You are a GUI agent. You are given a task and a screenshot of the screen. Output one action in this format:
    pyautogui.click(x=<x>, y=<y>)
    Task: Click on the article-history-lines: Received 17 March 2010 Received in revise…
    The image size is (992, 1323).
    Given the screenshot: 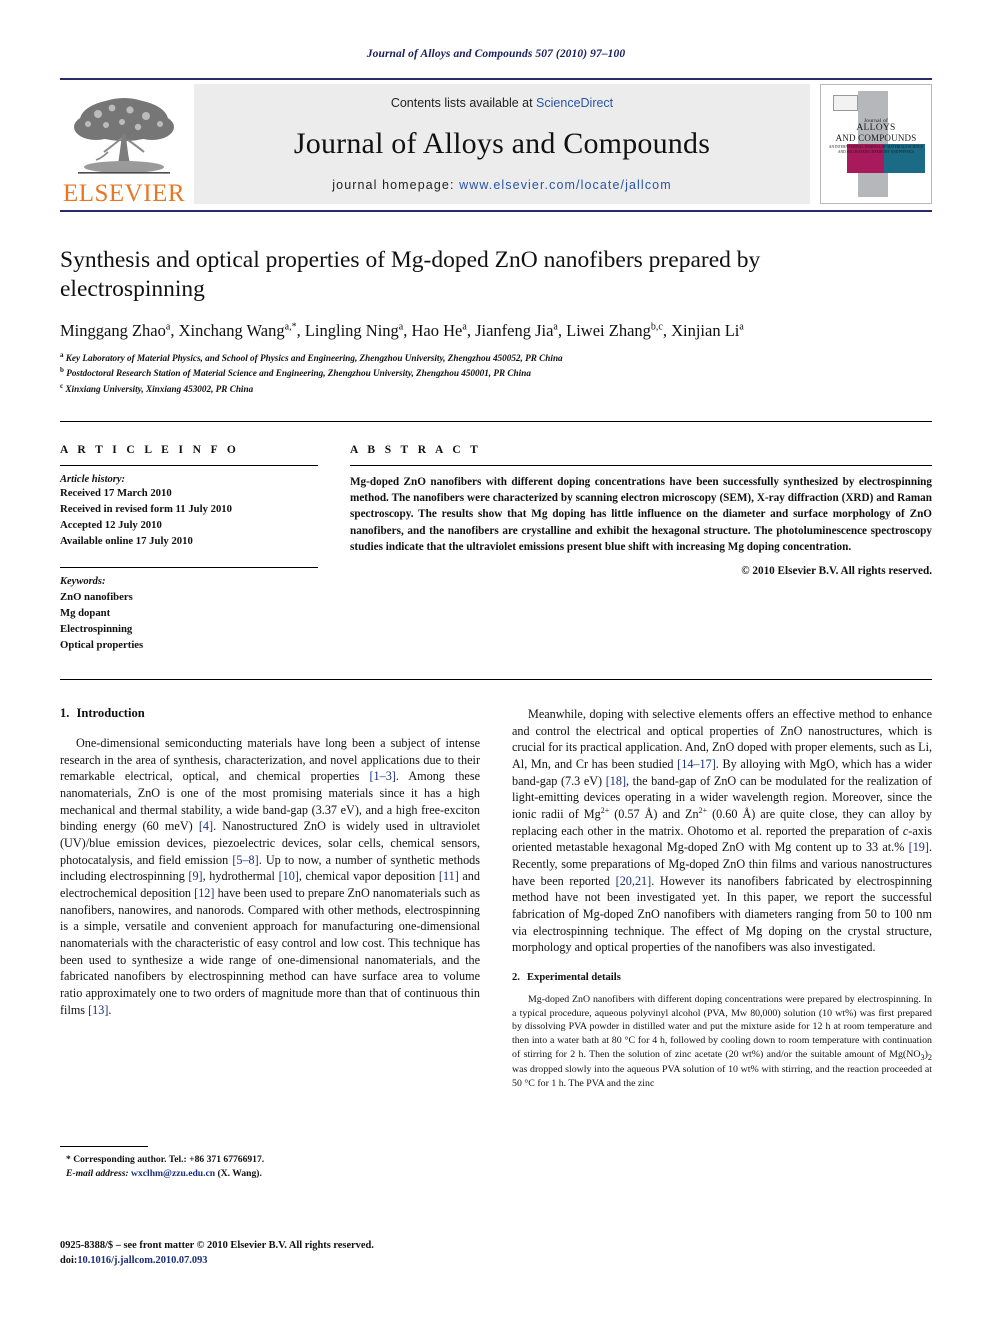 What is the action you would take?
    pyautogui.click(x=146, y=516)
    